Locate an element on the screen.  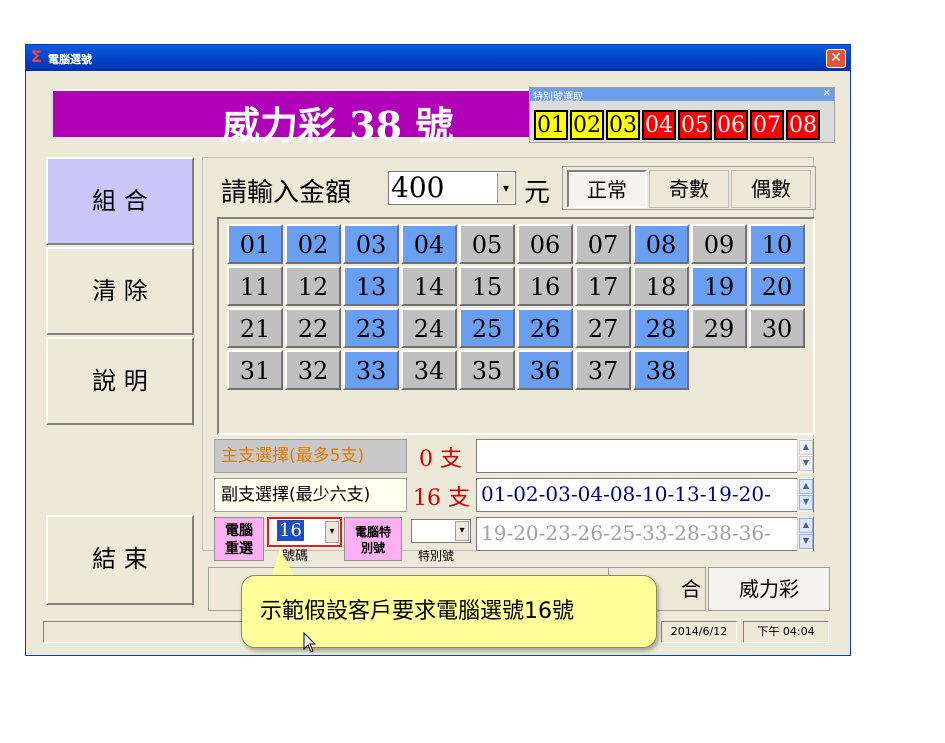
special-number-popup: 特別號選取 ✕ 01 02 03 04 05 06 07 08 is located at coordinates (682, 115).